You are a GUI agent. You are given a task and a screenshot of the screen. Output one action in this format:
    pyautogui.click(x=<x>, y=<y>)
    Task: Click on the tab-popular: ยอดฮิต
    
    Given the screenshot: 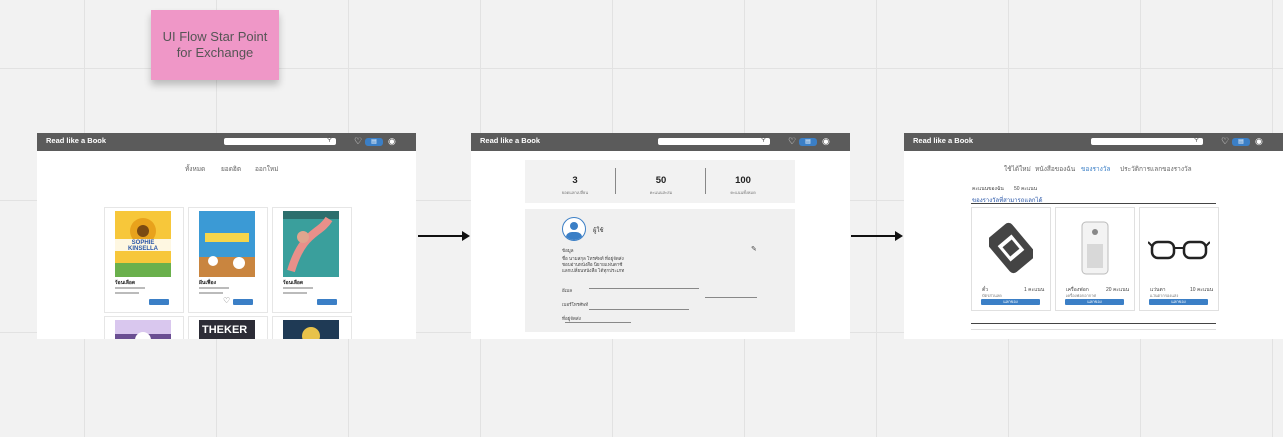 What is the action you would take?
    pyautogui.click(x=231, y=169)
    